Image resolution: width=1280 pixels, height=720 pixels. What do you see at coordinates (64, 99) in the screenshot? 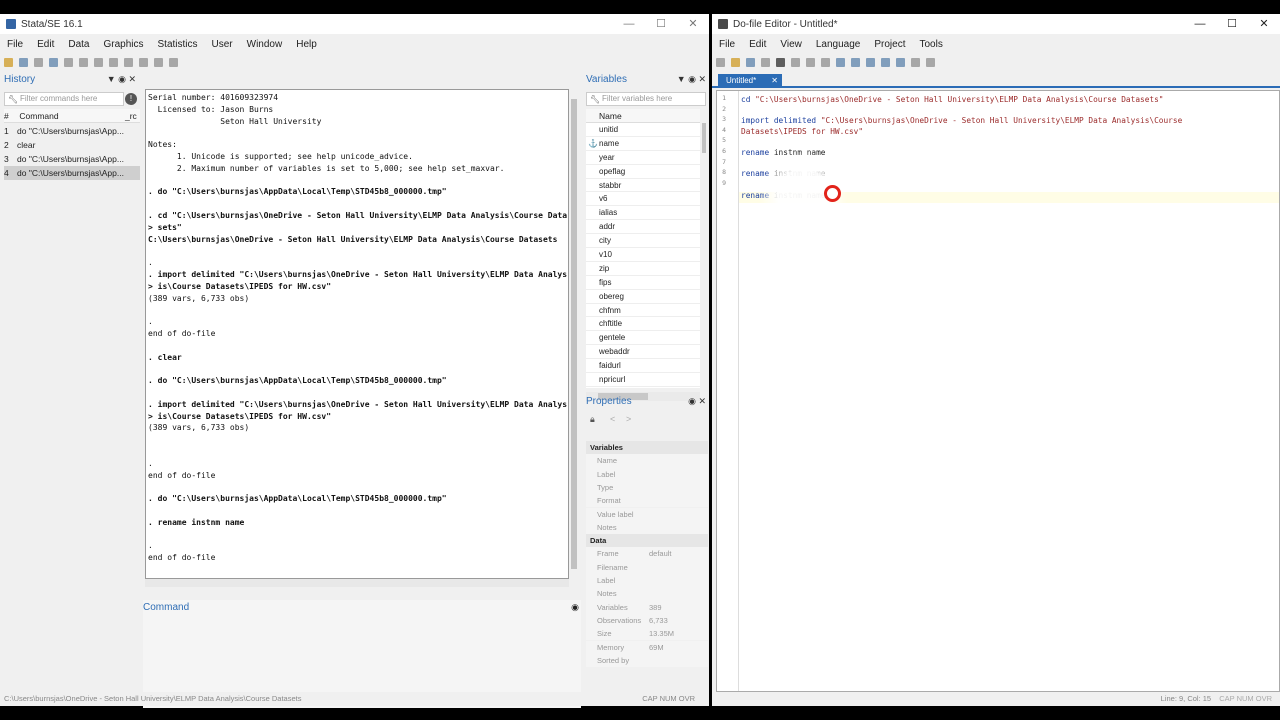
I see `history-filter-input: 🔧︎ Filter commands here` at bounding box center [64, 99].